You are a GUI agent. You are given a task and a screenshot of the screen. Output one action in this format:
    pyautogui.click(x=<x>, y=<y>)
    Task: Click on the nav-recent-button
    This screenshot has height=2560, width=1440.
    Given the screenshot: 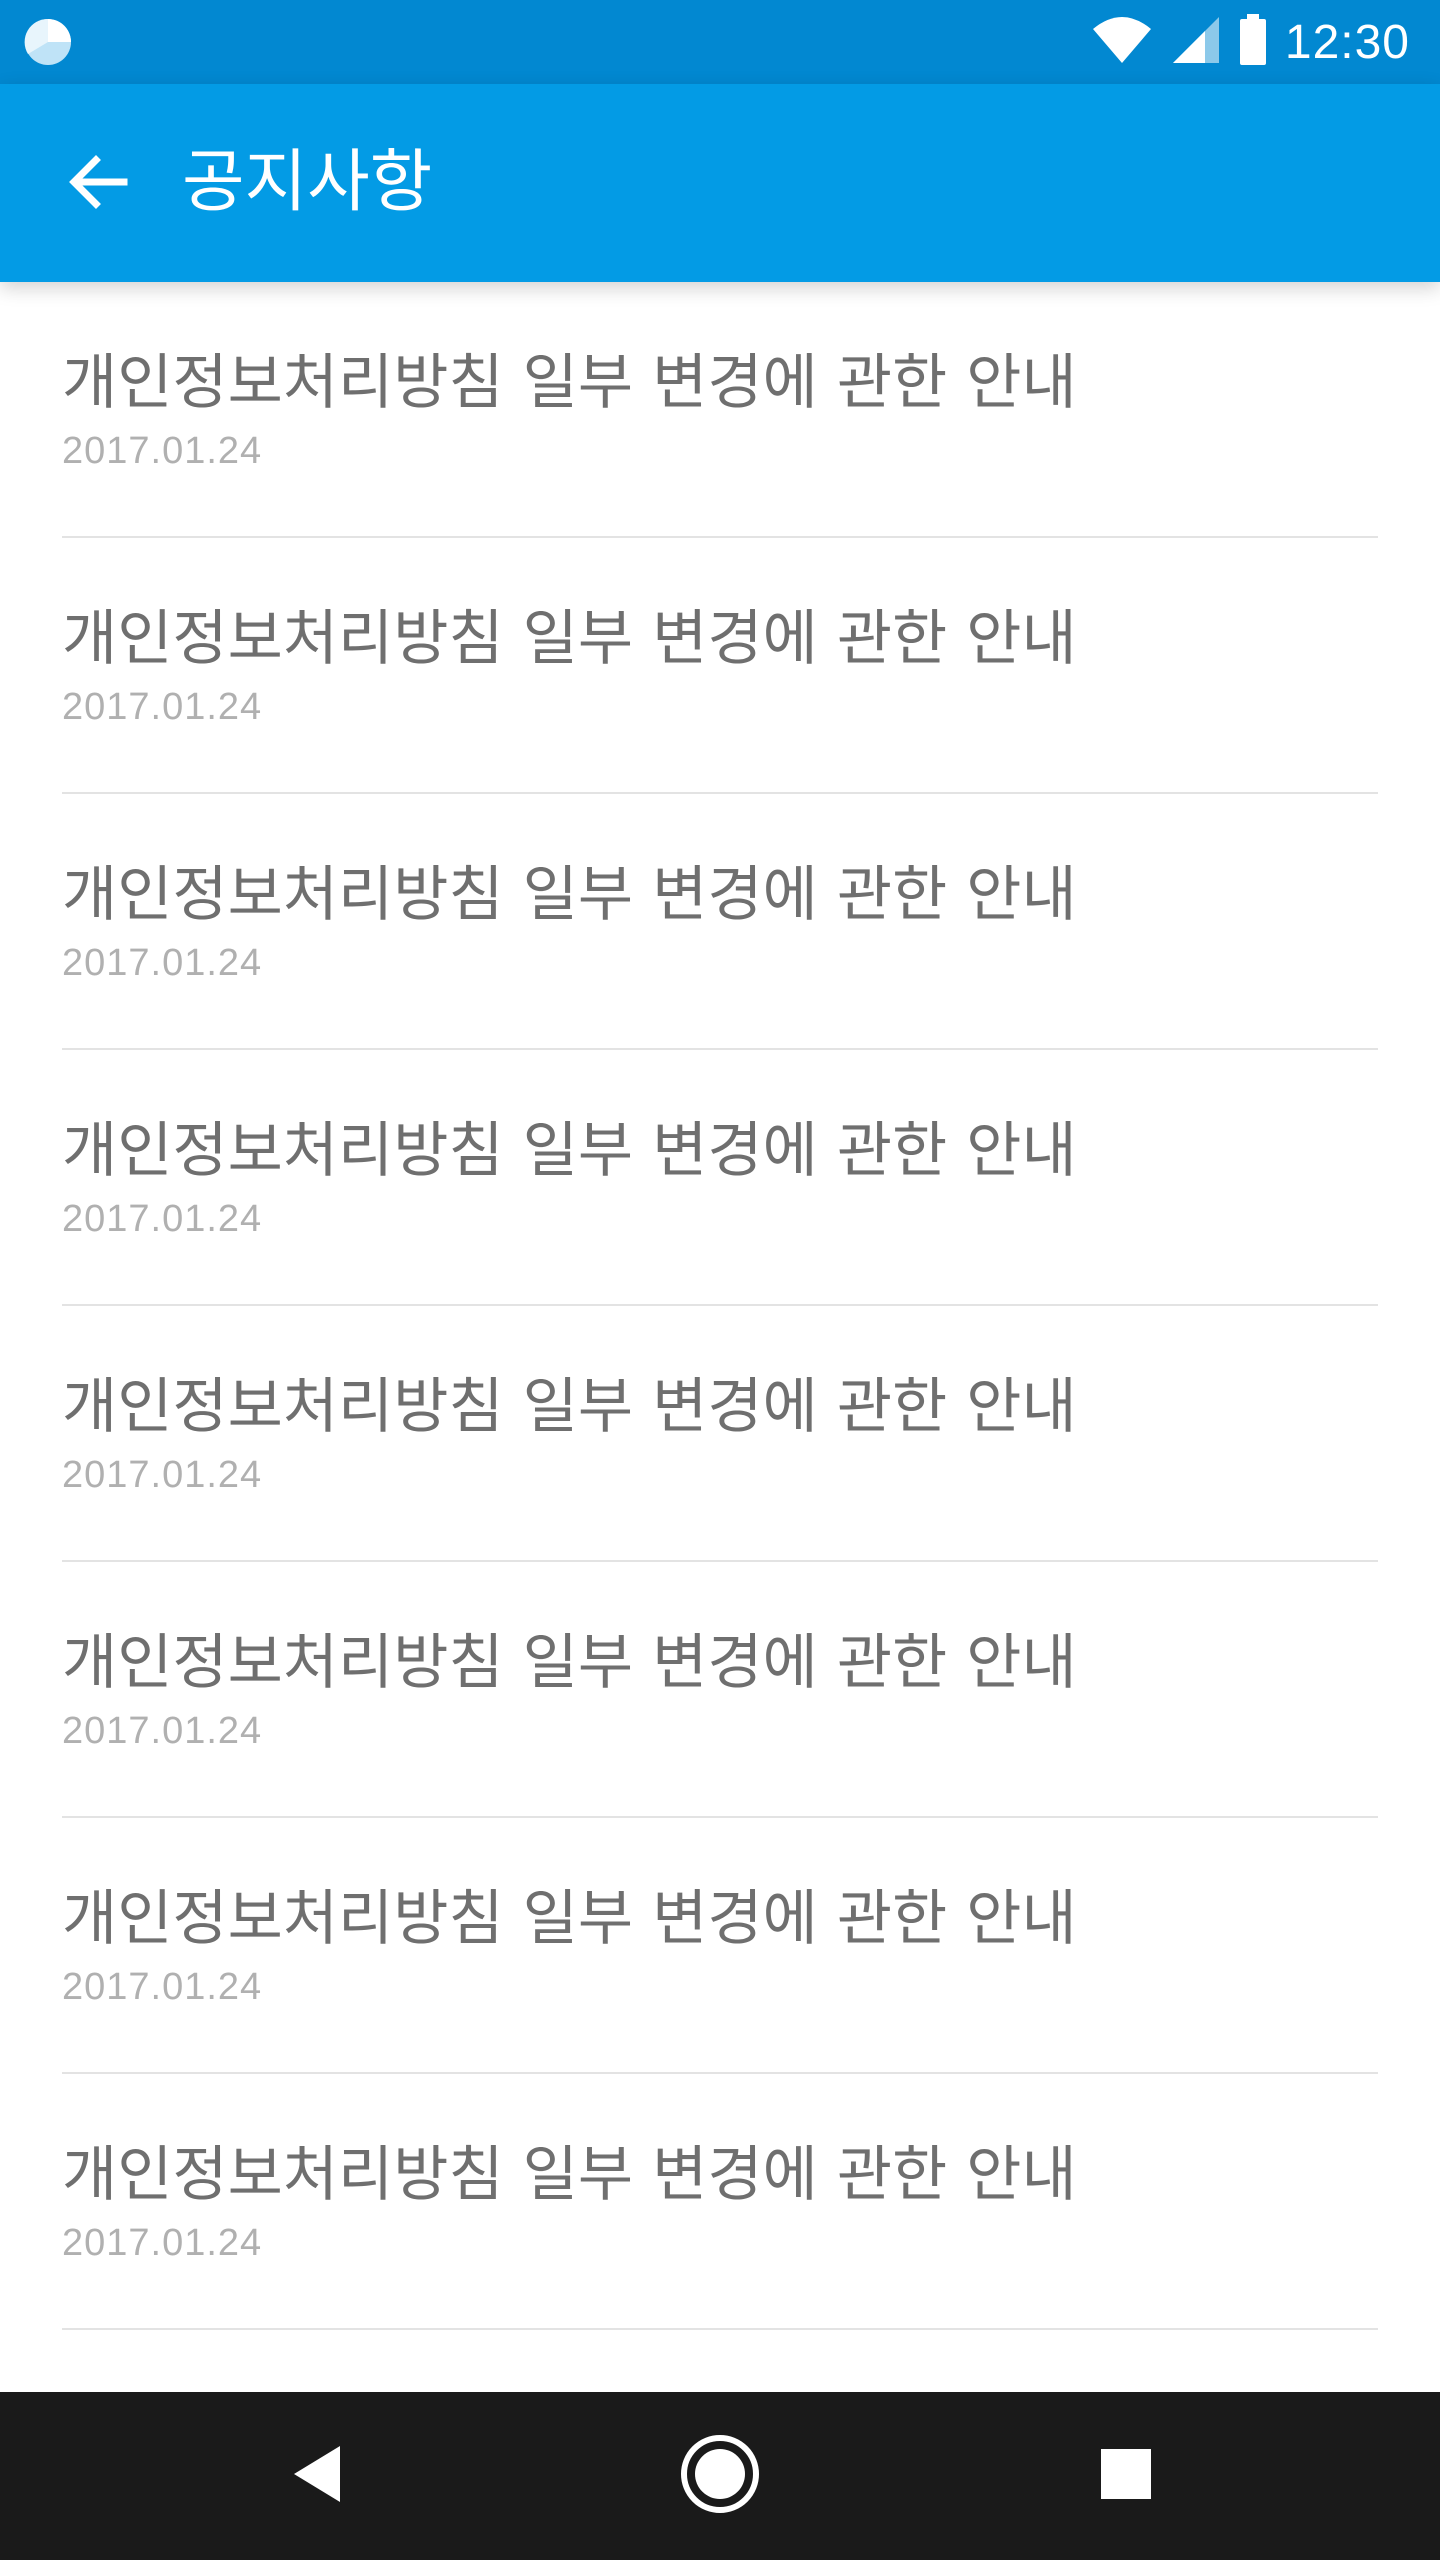 What is the action you would take?
    pyautogui.click(x=1126, y=2476)
    